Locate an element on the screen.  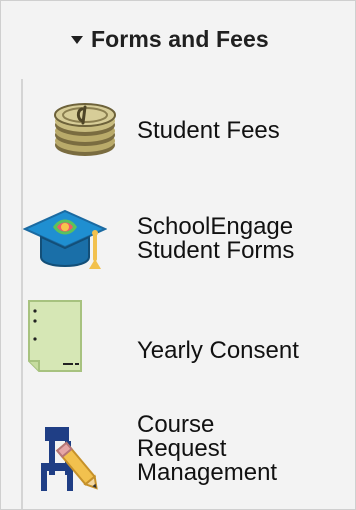
student-fees-label: Student Fees is located at coordinates (208, 131).